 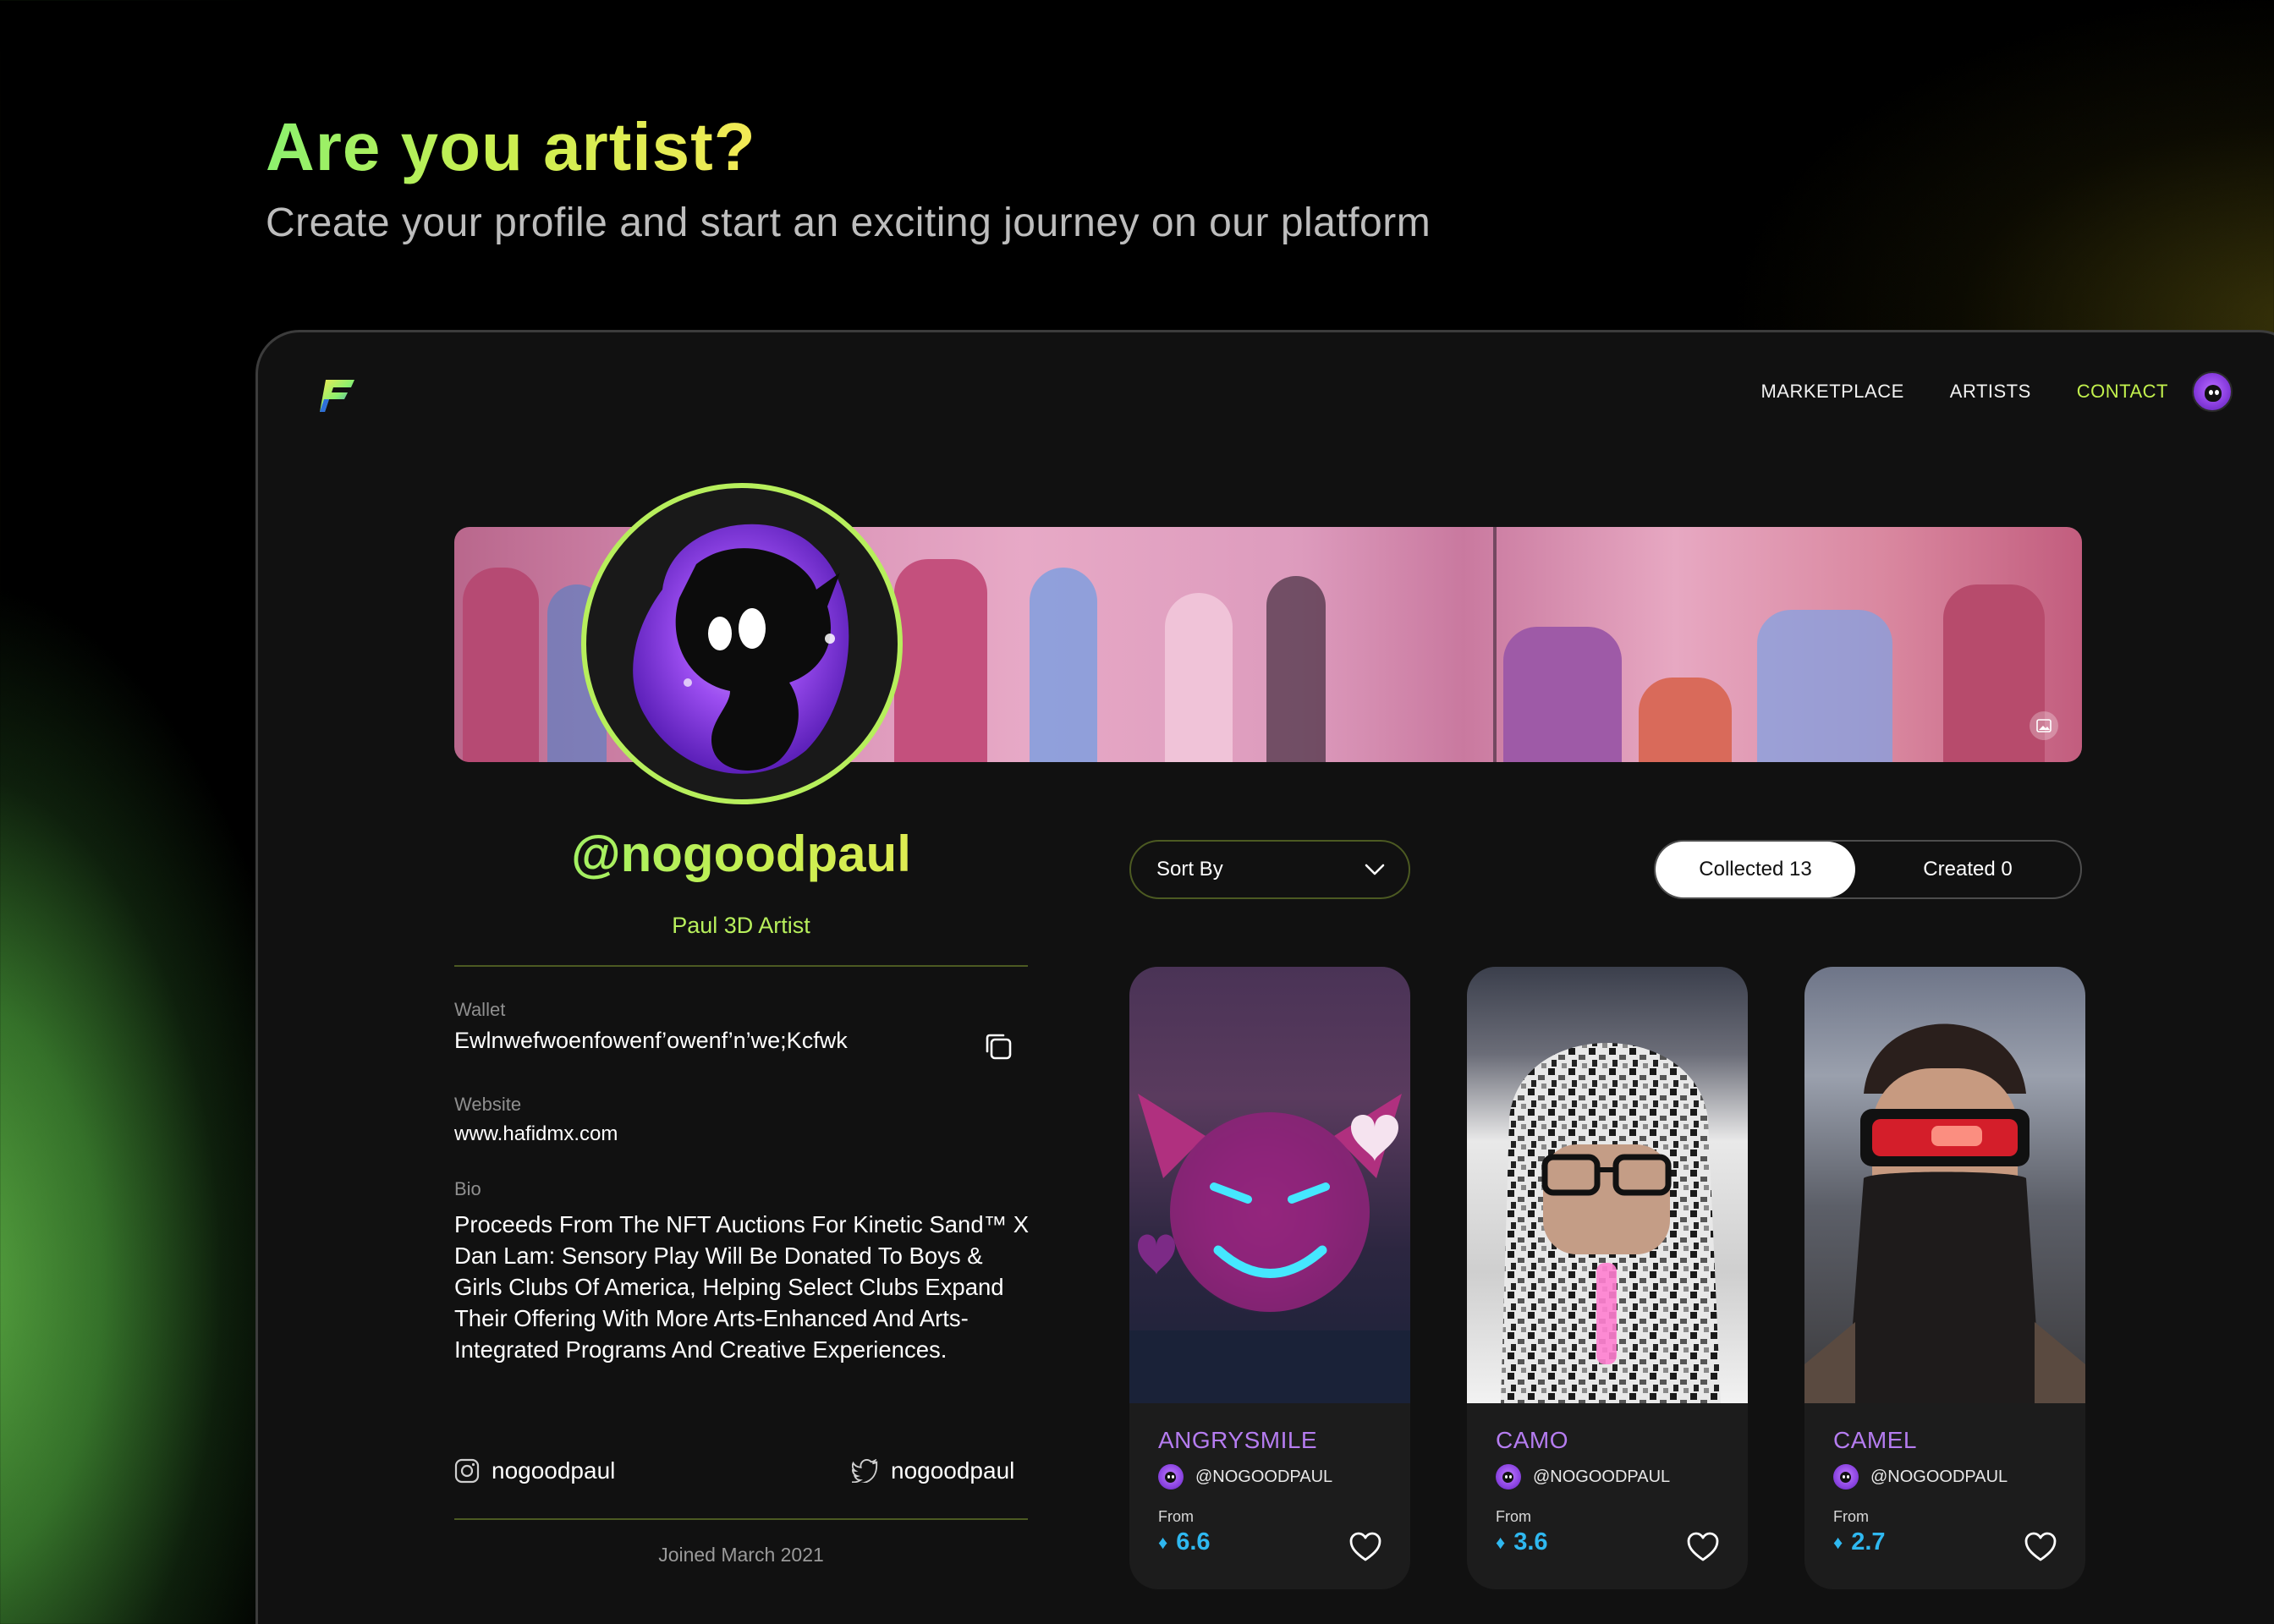 I want to click on joined-date: Joined March 2021, so click(x=741, y=1555).